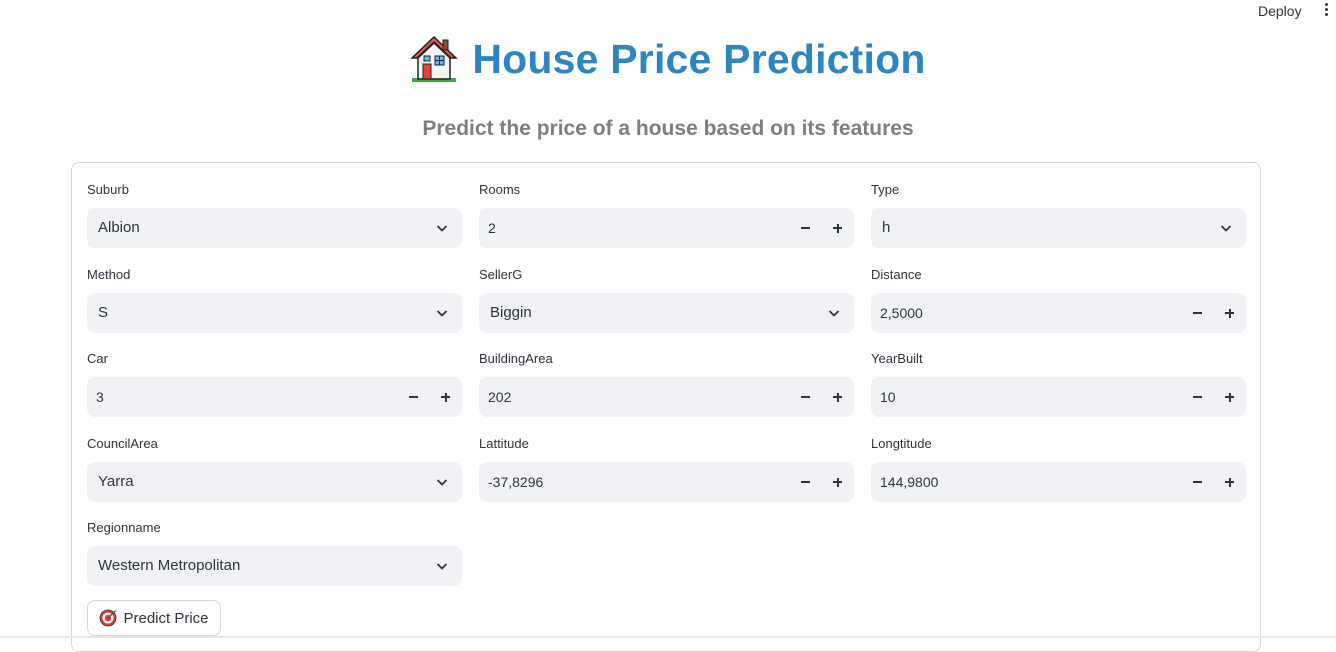 This screenshot has height=652, width=1336. Describe the element at coordinates (516, 358) in the screenshot. I see `building-area-label: BuildingArea` at that location.